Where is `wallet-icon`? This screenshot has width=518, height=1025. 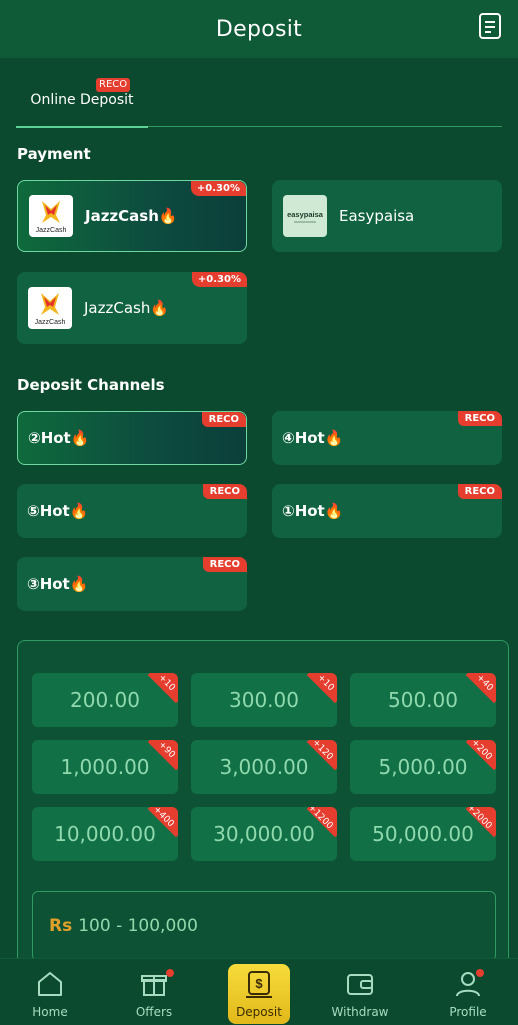
wallet-icon is located at coordinates (360, 984).